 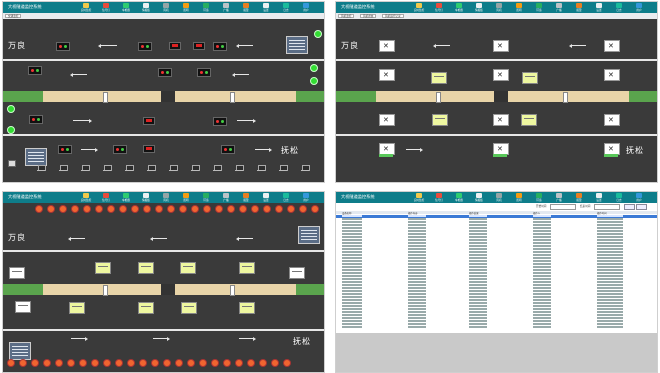 I want to click on subtab-traffic: 交通监控, so click(x=13, y=16).